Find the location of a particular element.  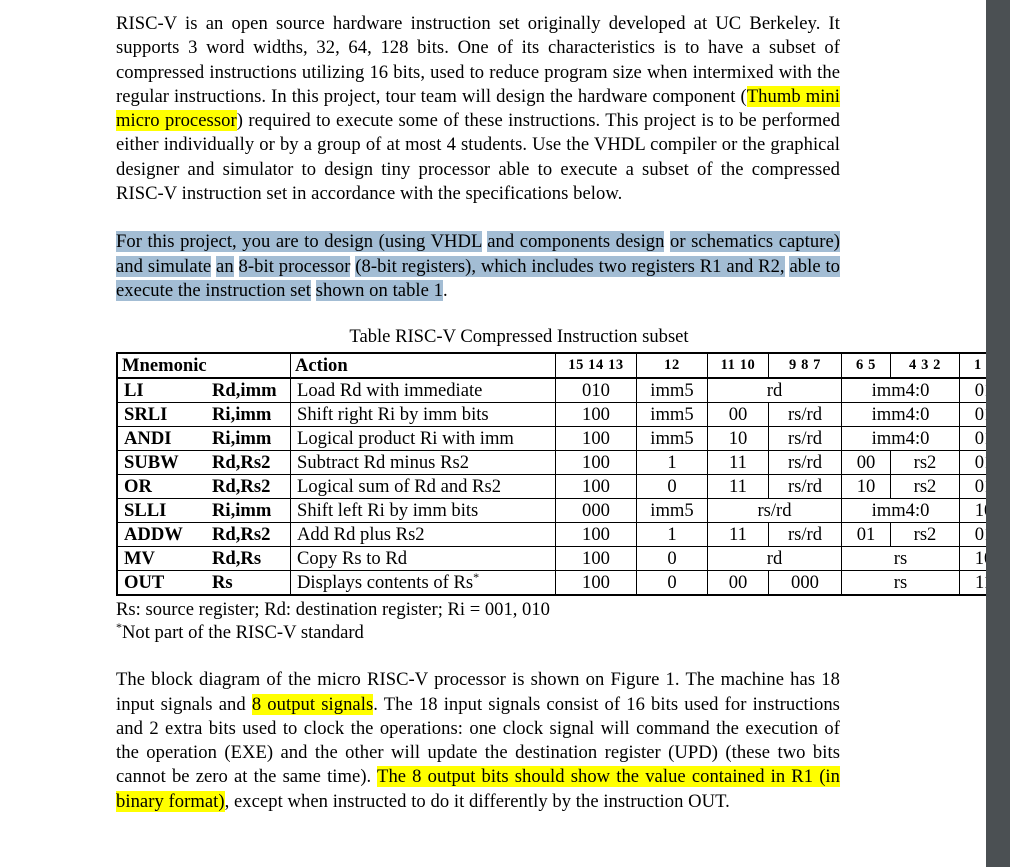

table-row: MV Rd,Rs Copy Rs to Rd 100 0rd rs 10 is located at coordinates (563, 559).